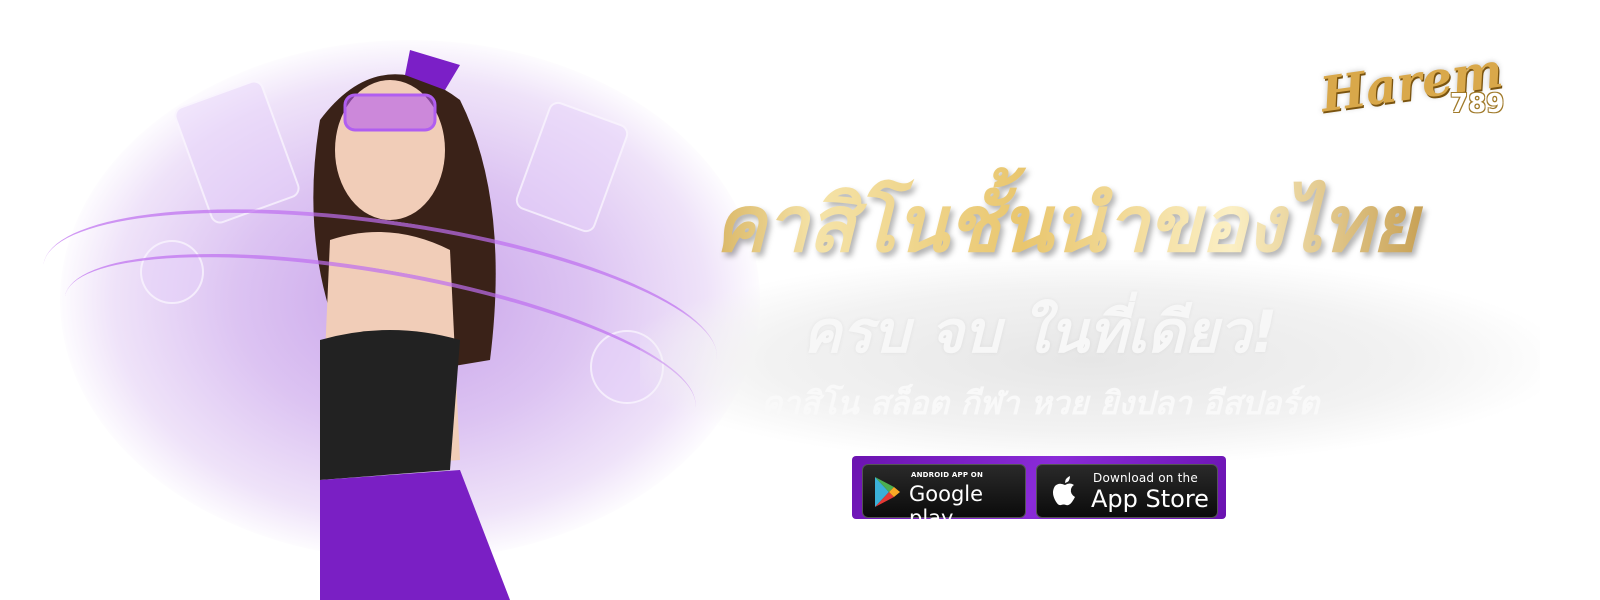  I want to click on app-store-button: Download on the App Store, so click(1127, 491).